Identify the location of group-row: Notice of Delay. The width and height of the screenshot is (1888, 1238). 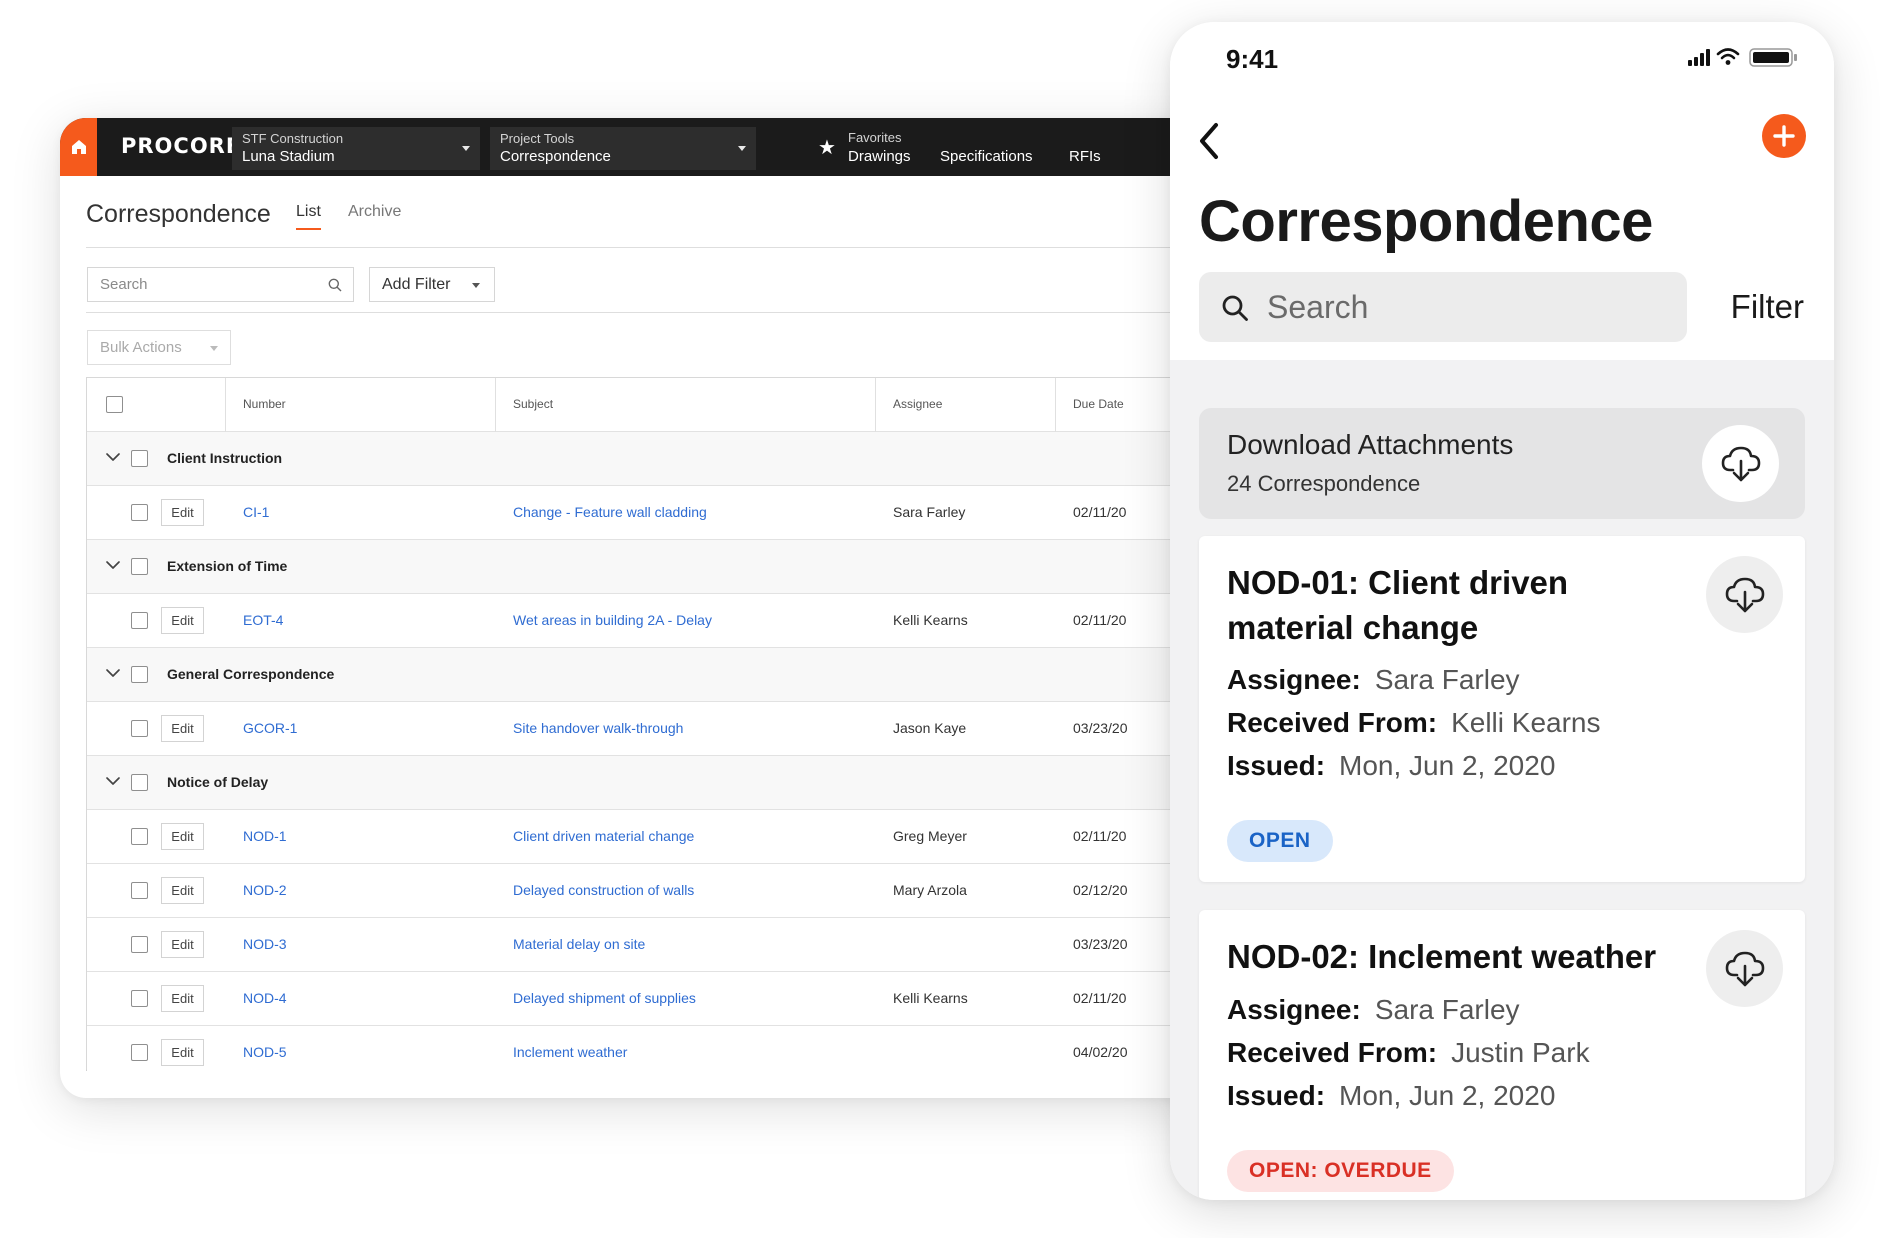
(668, 783).